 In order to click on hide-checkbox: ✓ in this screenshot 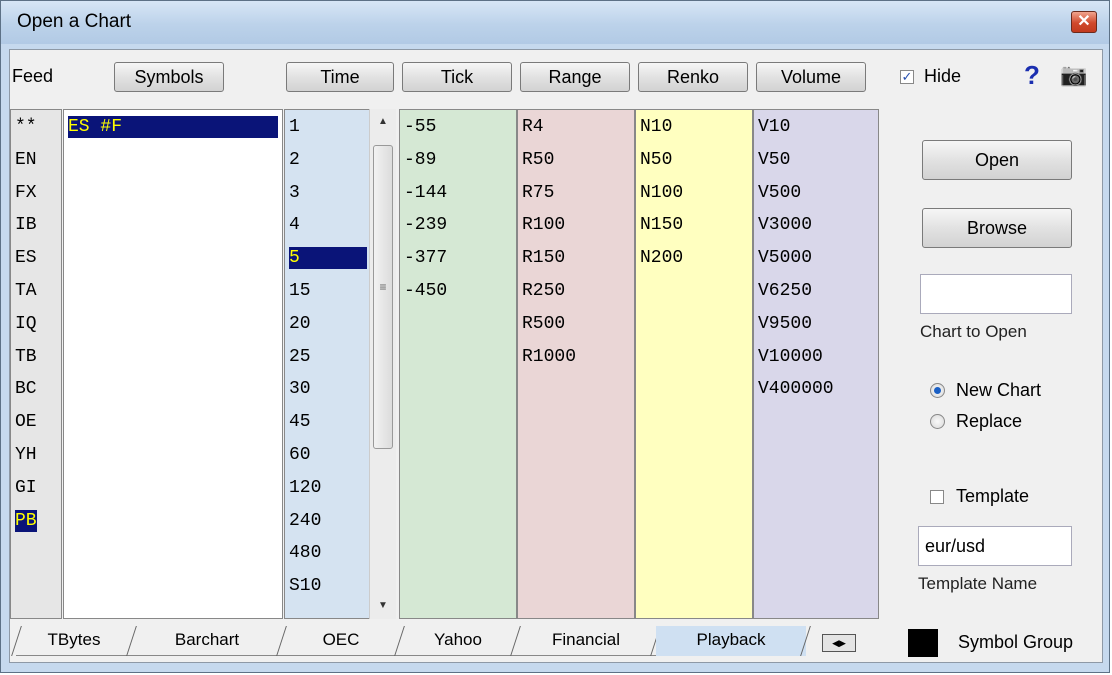, I will do `click(907, 77)`.